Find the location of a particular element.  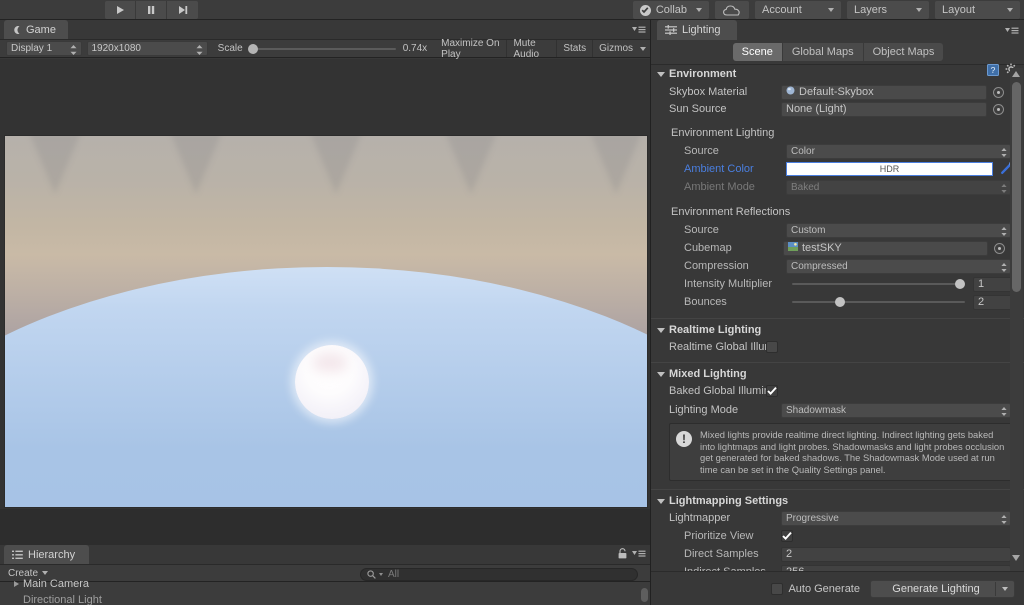

updown-icon is located at coordinates (1004, 232).